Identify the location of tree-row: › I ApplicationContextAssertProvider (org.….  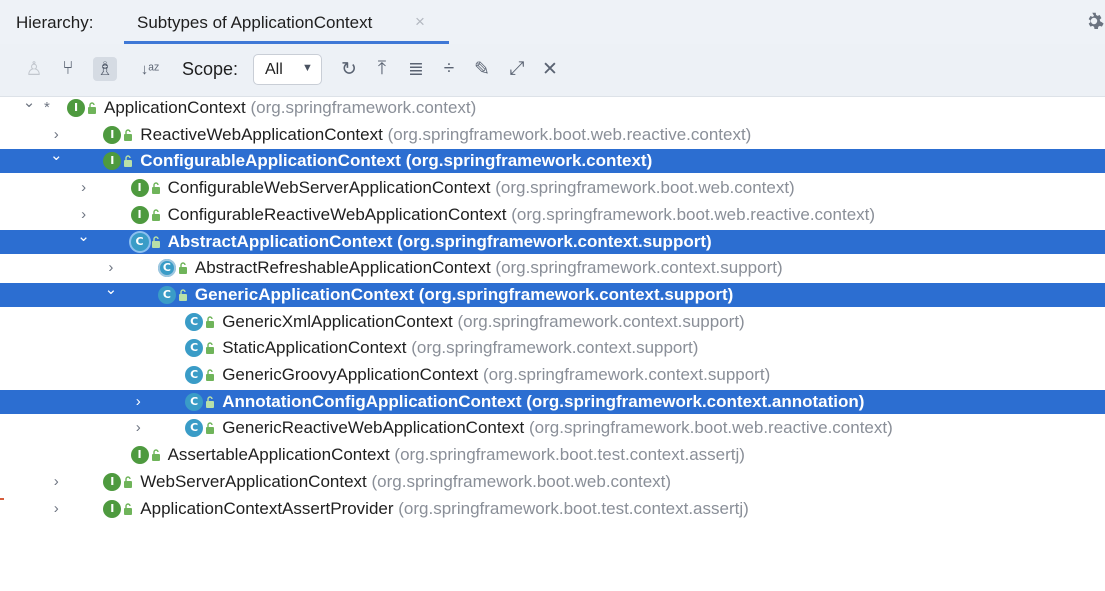
(552, 509).